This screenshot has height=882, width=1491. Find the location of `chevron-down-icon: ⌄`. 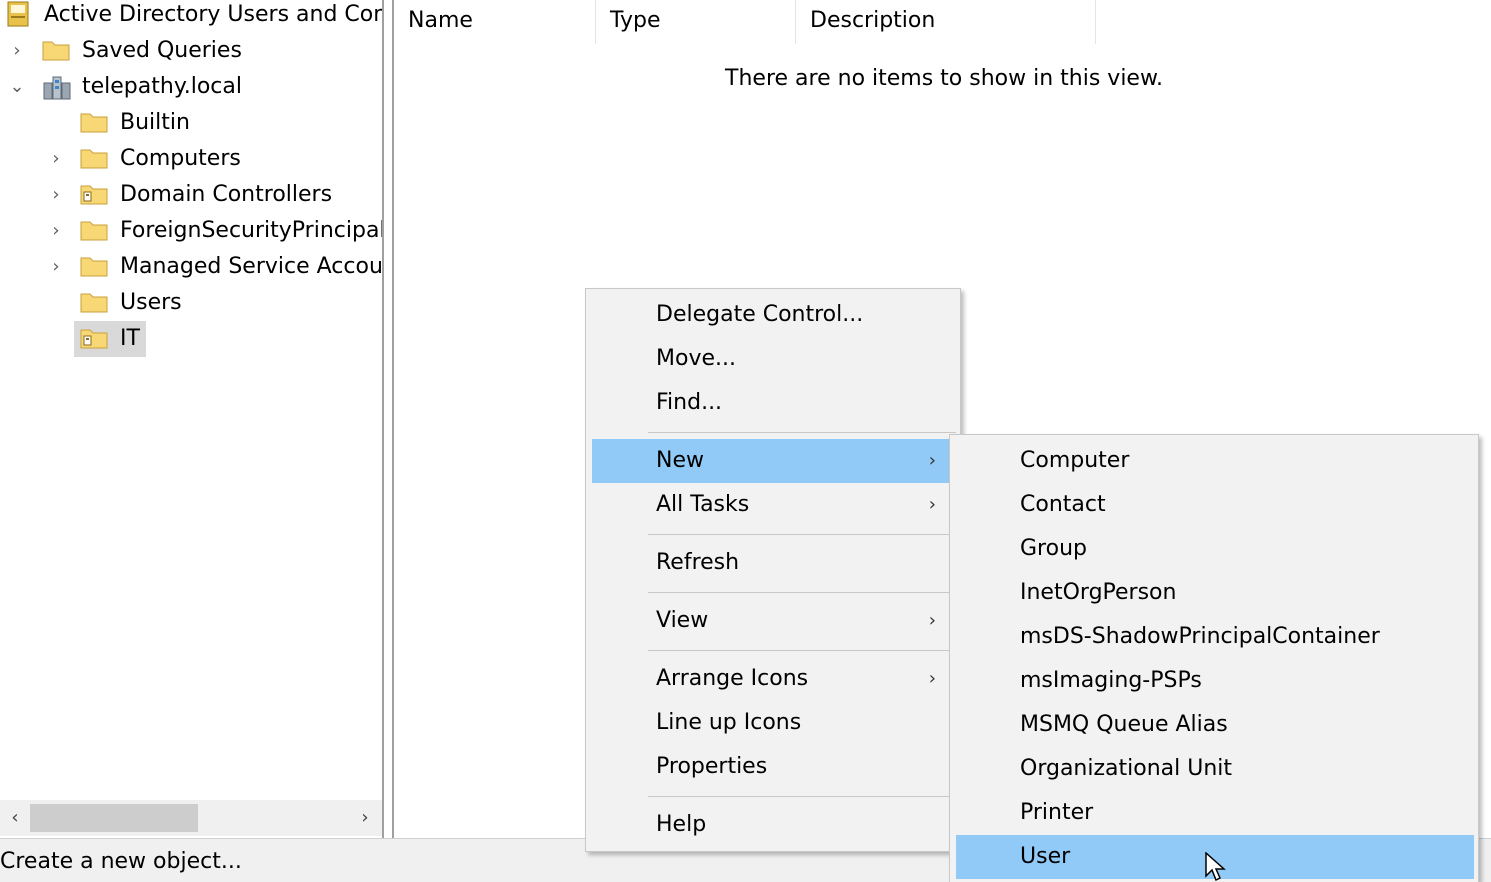

chevron-down-icon: ⌄ is located at coordinates (17, 87).